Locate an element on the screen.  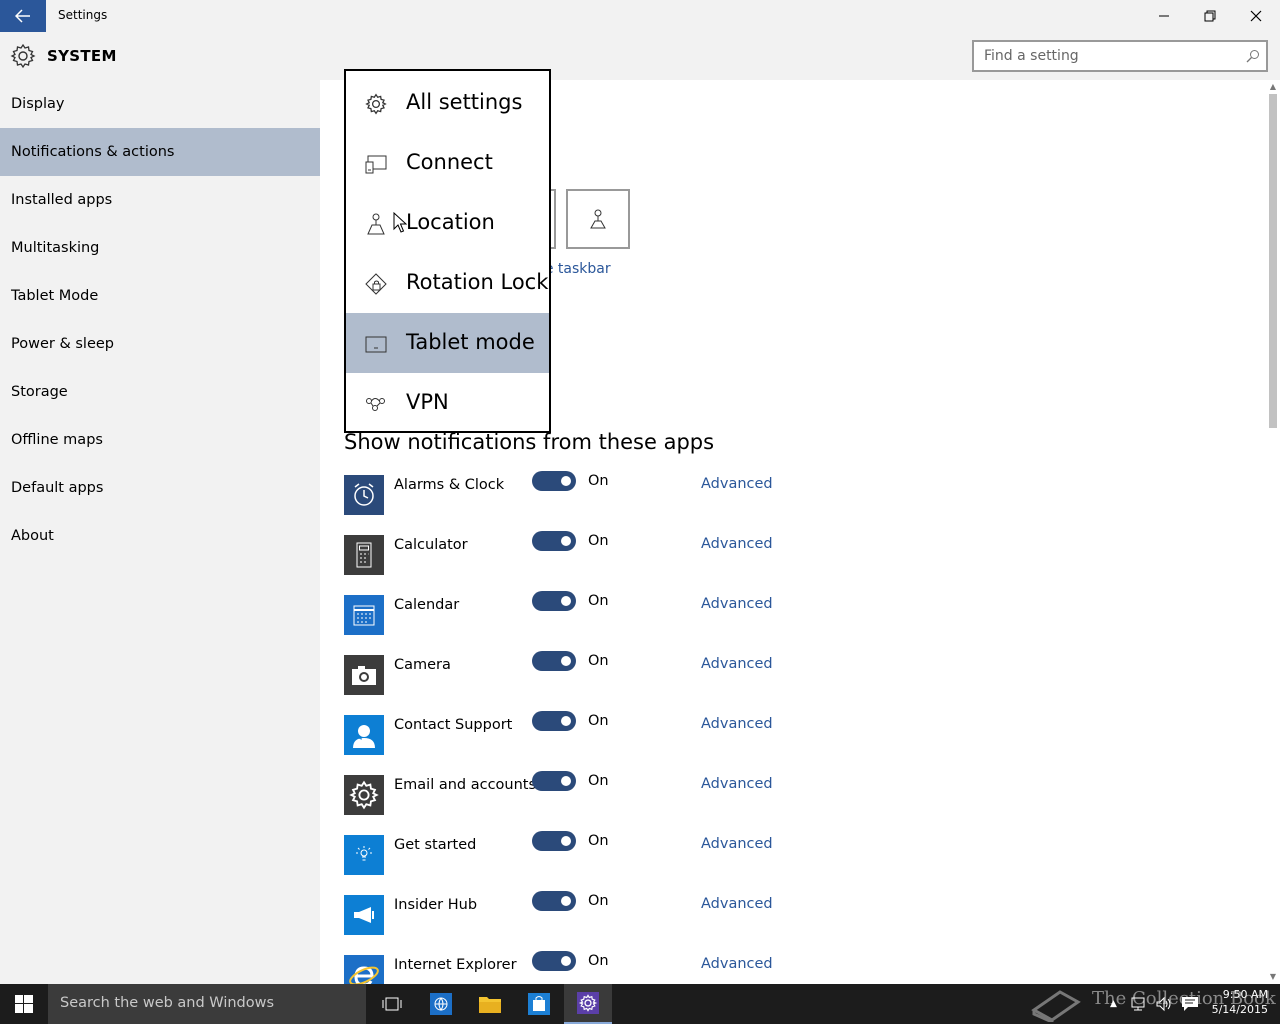
app-row: Insider Hub On Advanced is located at coordinates (794, 913).